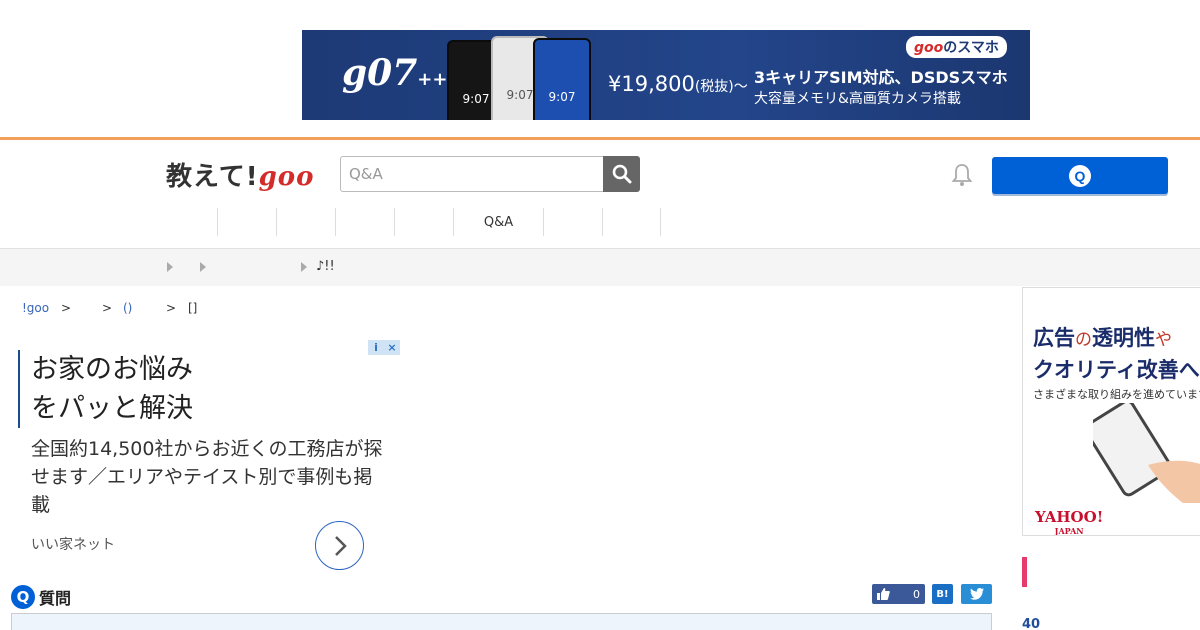 Image resolution: width=1200 pixels, height=630 pixels. I want to click on phone-image: 9:07, so click(562, 79).